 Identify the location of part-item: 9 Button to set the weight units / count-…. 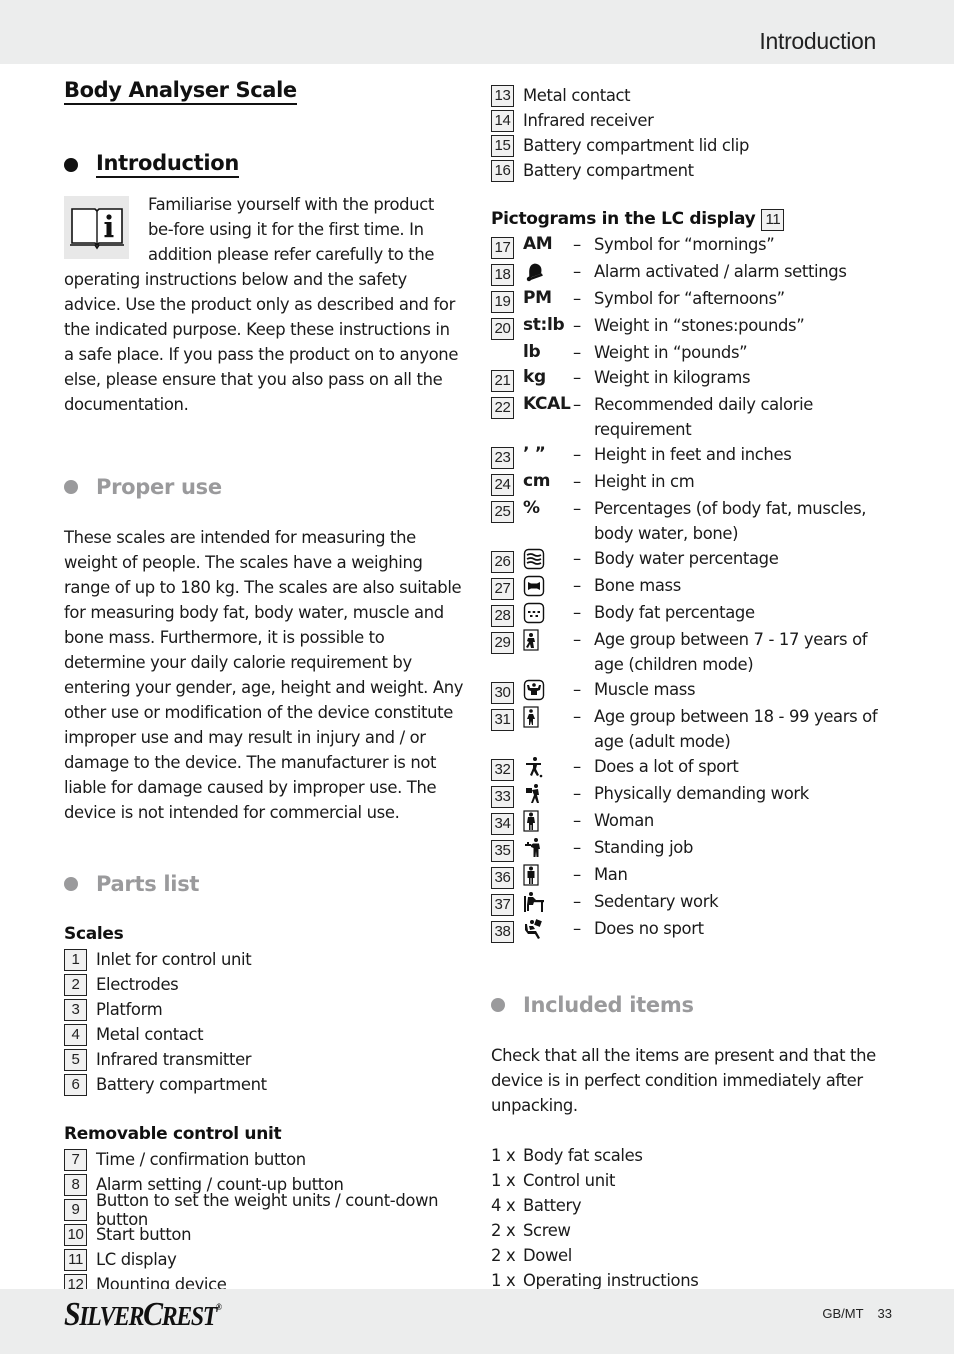
(264, 1210).